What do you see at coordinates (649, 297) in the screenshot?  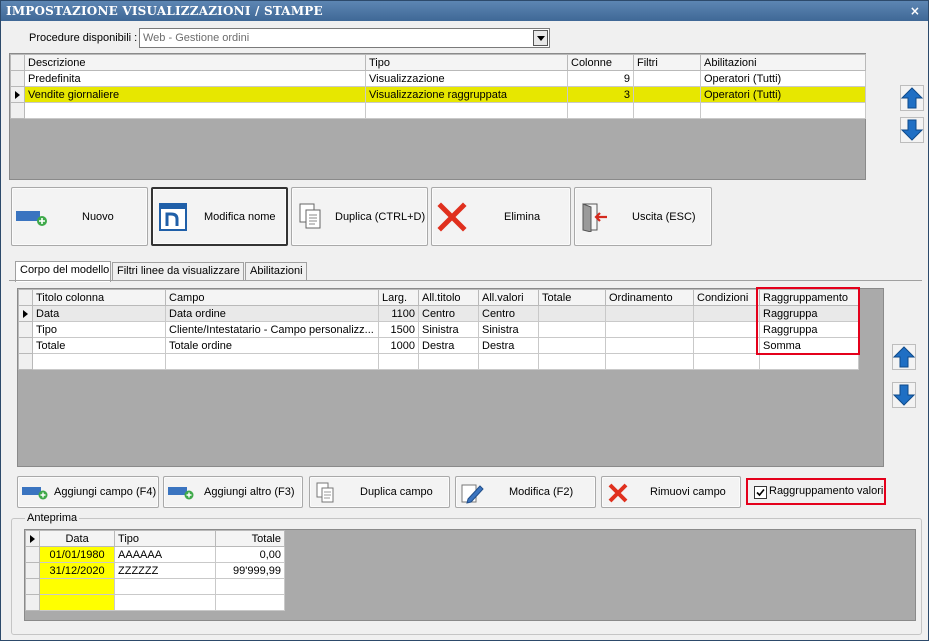 I see `column-header: Ordinamento` at bounding box center [649, 297].